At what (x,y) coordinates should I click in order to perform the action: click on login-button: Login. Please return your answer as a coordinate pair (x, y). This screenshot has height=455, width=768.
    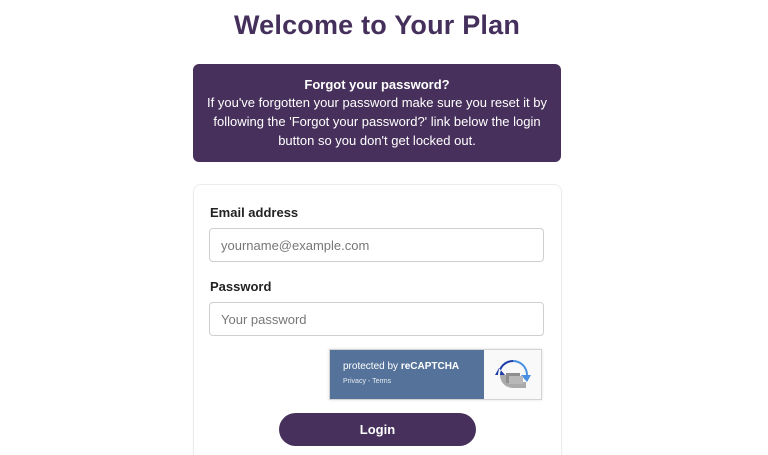
    Looking at the image, I should click on (377, 429).